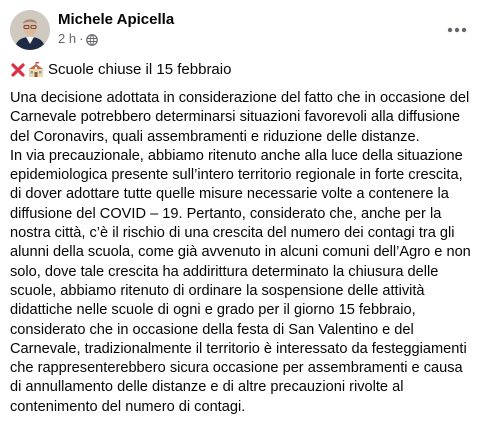  I want to click on more-options-icon, so click(457, 30).